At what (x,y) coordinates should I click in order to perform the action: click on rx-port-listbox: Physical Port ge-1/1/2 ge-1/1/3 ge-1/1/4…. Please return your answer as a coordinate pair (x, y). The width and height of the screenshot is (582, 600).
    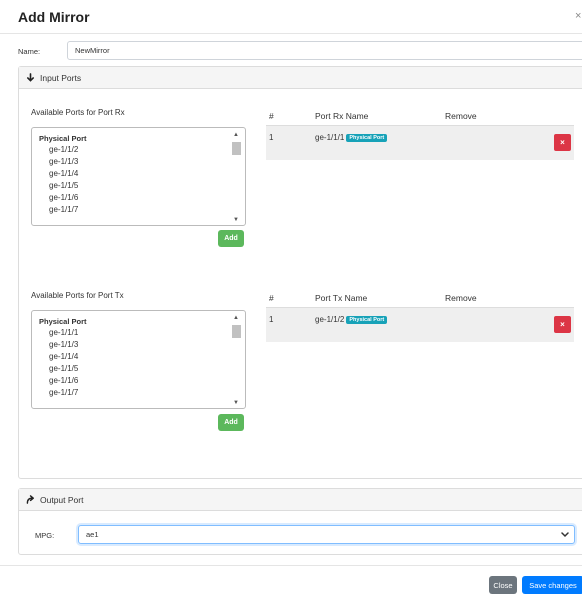
    Looking at the image, I should click on (138, 176).